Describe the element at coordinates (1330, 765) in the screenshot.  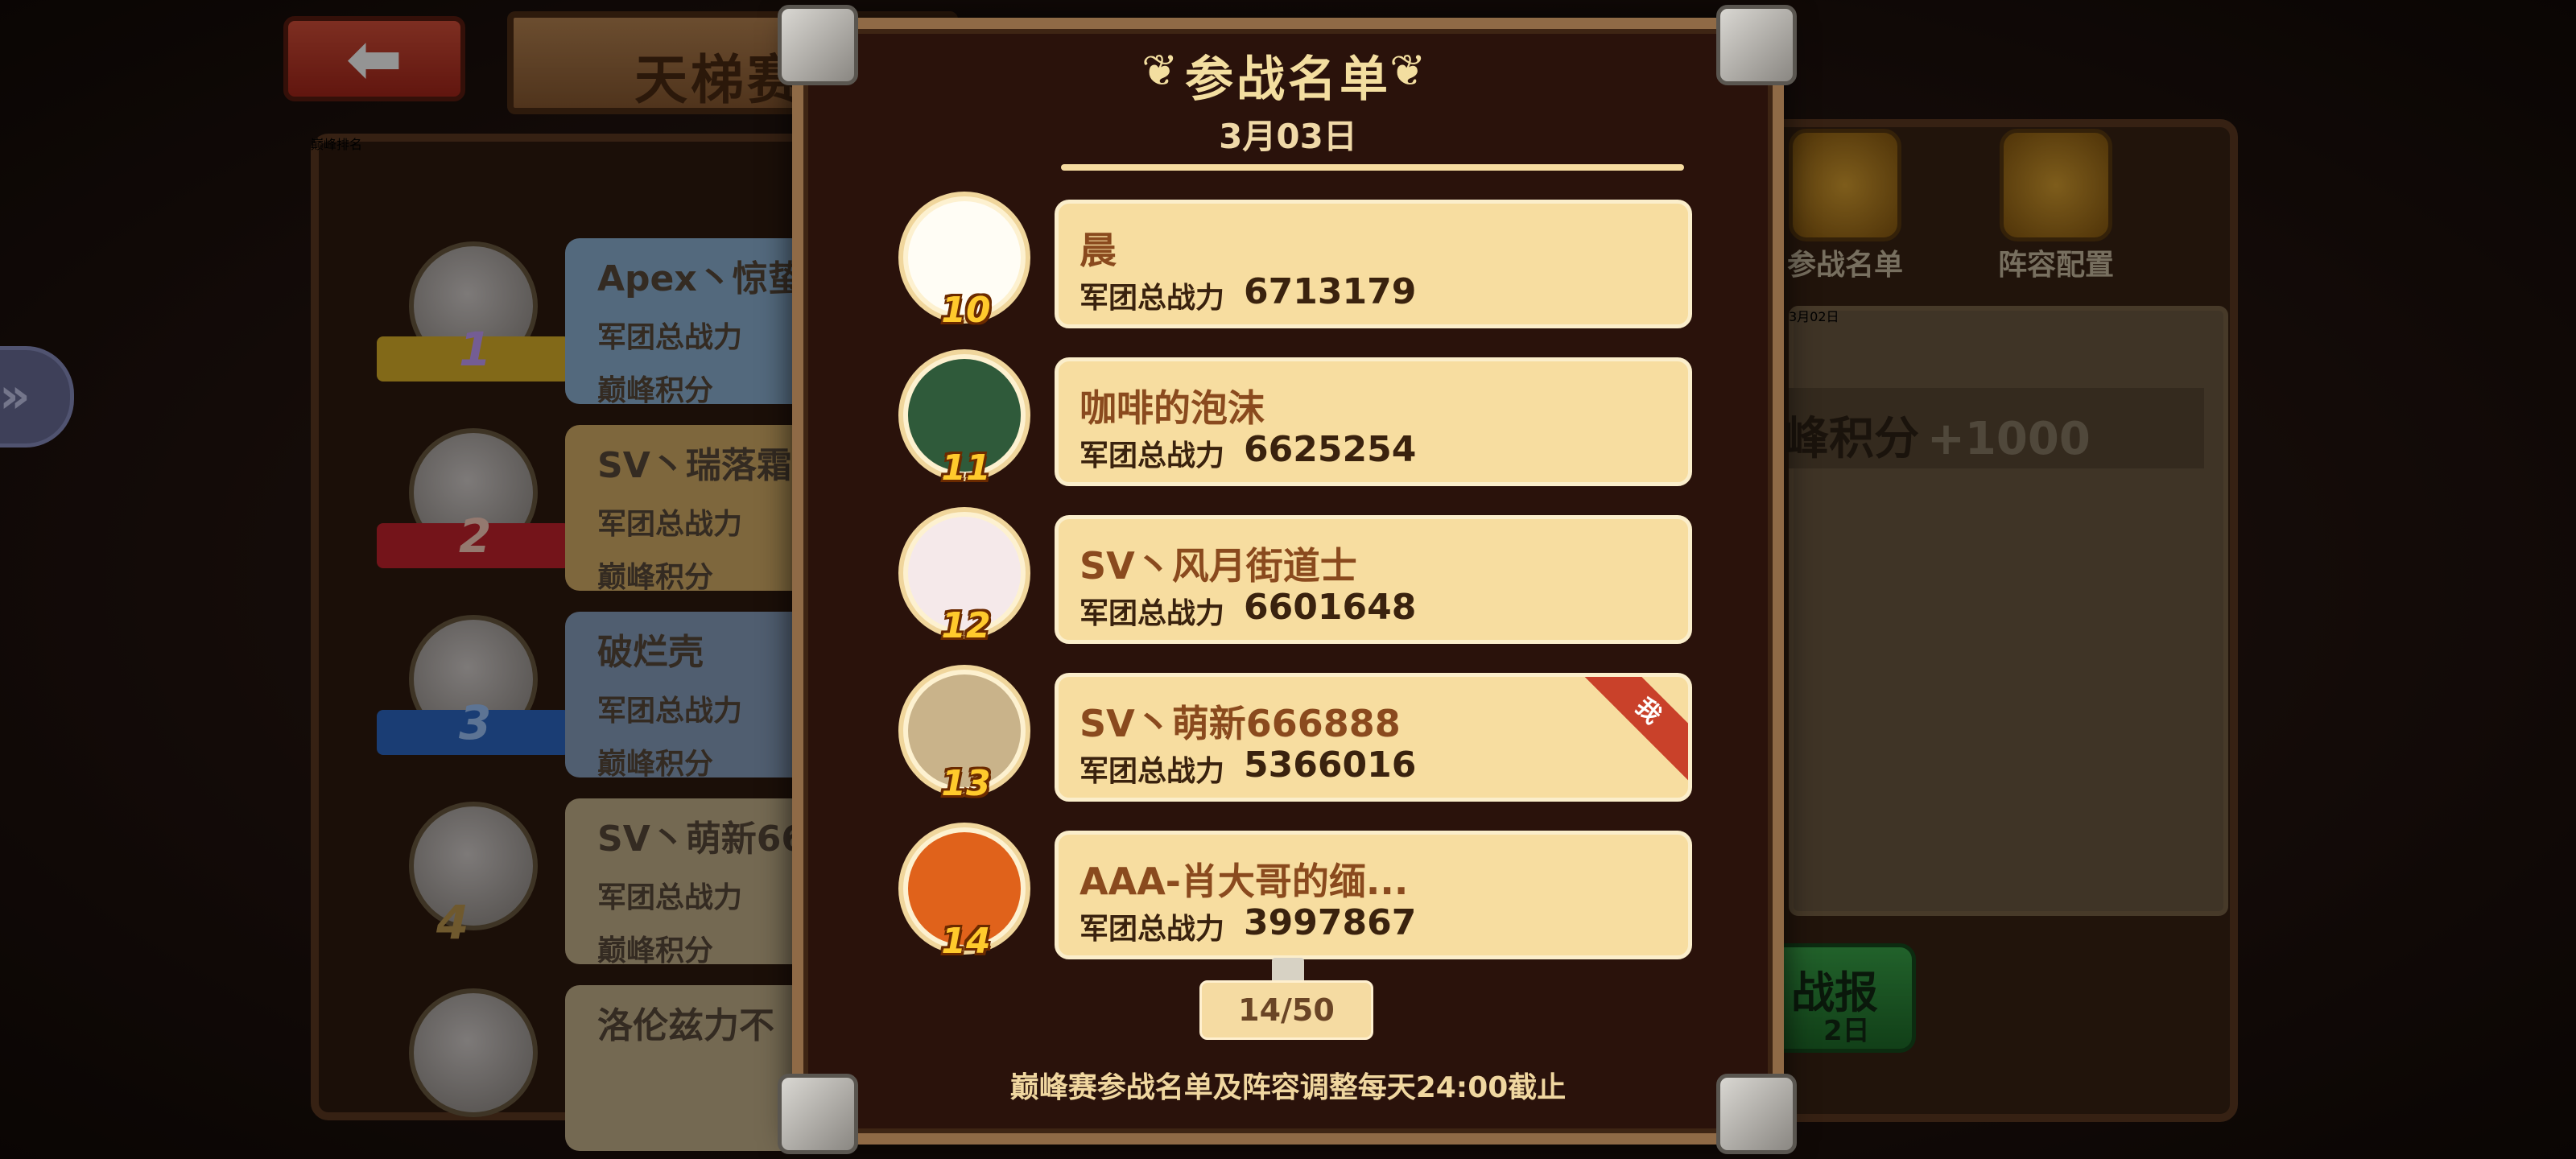
I see `power-value: 5366016` at that location.